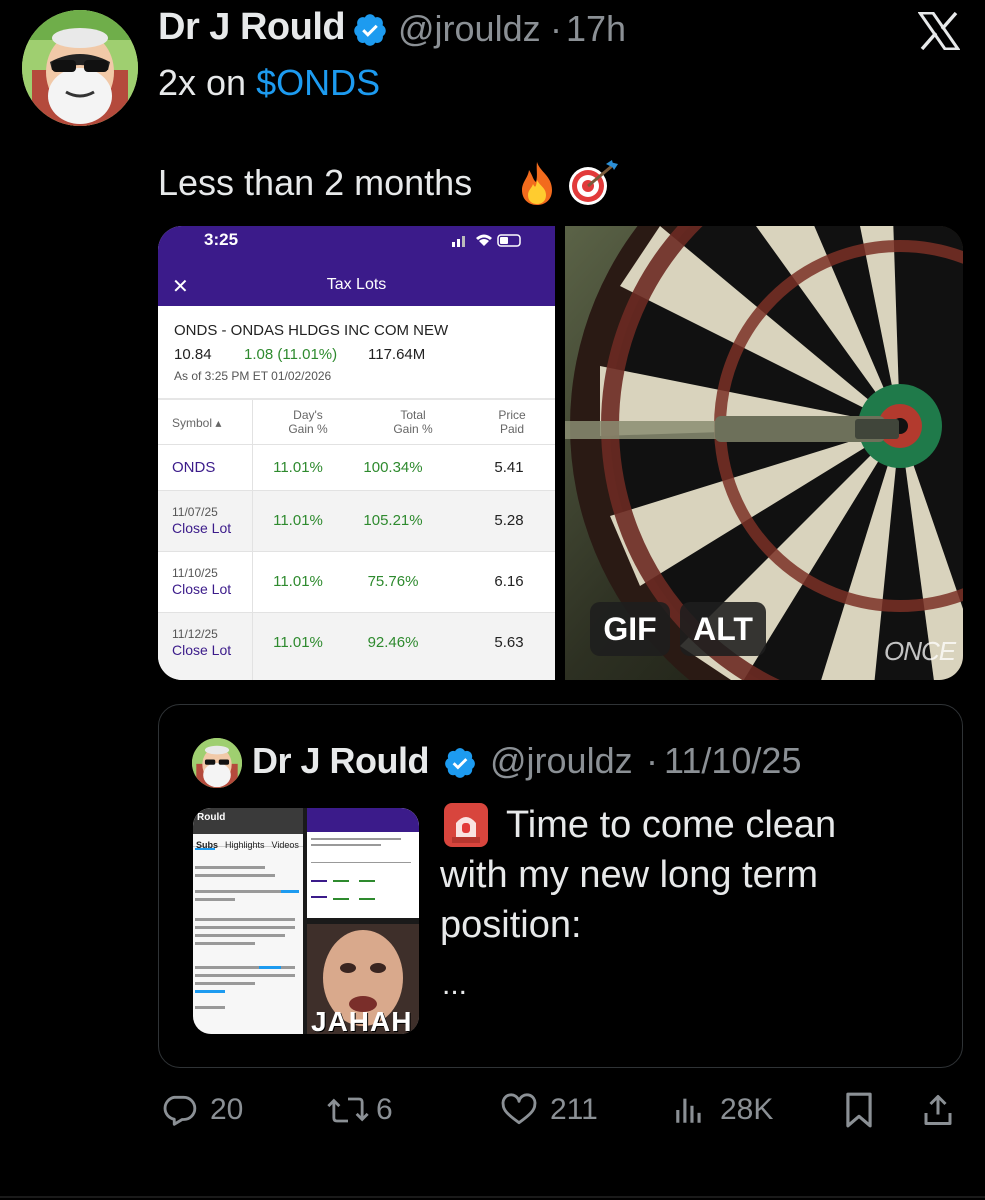 The width and height of the screenshot is (985, 1200). Describe the element at coordinates (732, 761) in the screenshot. I see `quoted-post-date: 11/10/25` at that location.